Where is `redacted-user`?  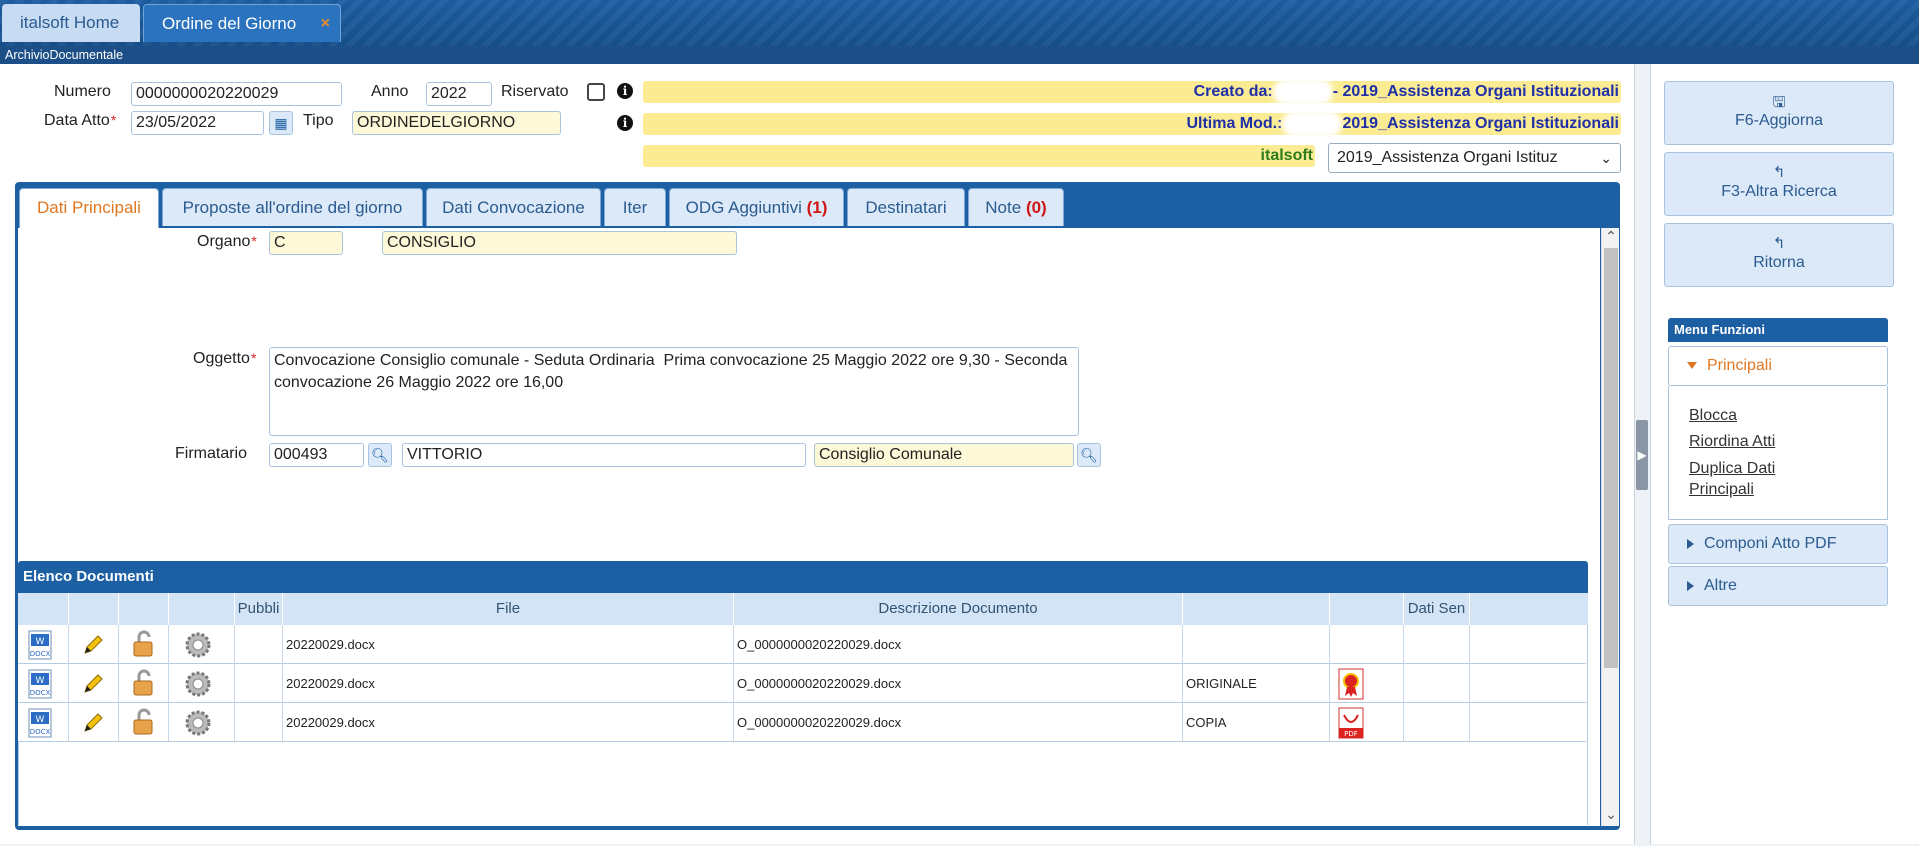 redacted-user is located at coordinates (1312, 123).